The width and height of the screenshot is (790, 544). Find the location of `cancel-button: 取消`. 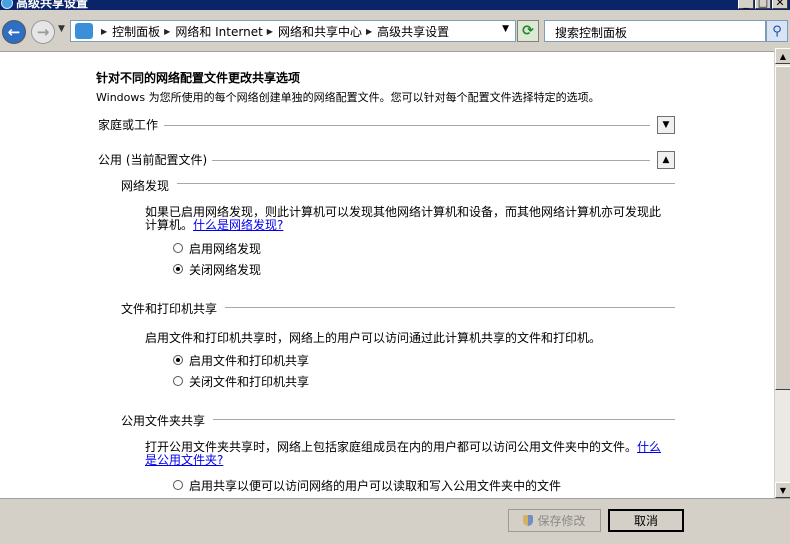

cancel-button: 取消 is located at coordinates (646, 520).